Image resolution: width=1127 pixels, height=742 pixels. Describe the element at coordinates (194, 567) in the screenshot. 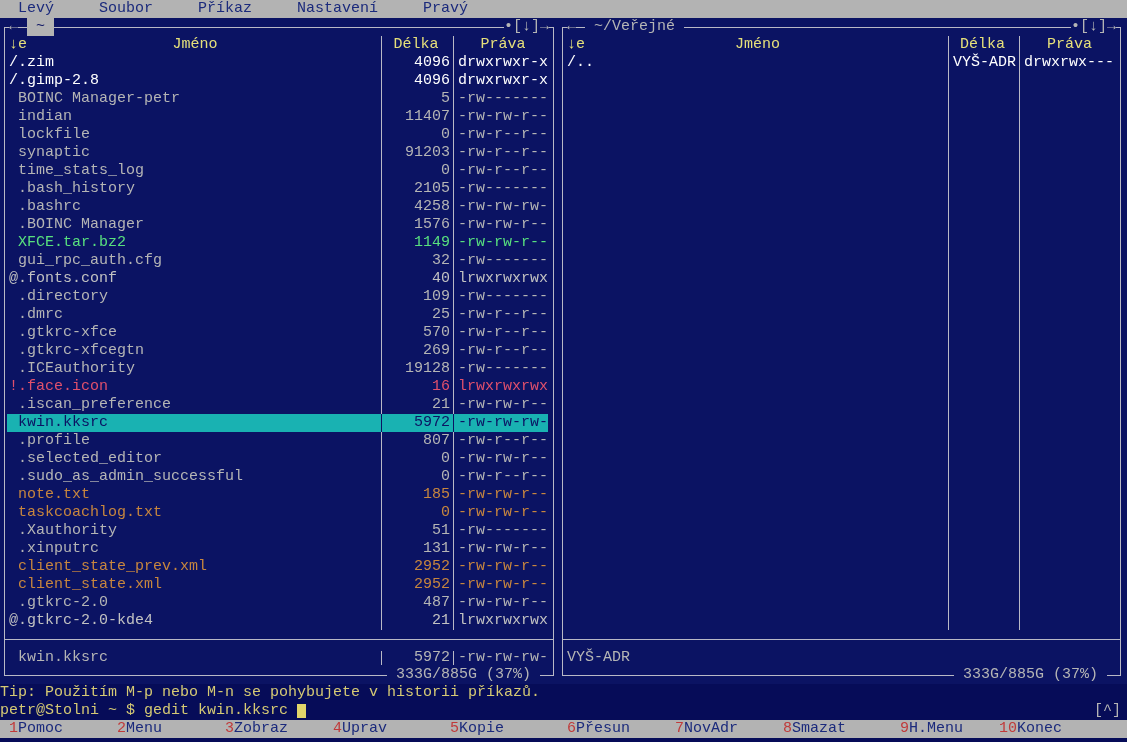

I see `file-name: client_state_prev.xml` at that location.